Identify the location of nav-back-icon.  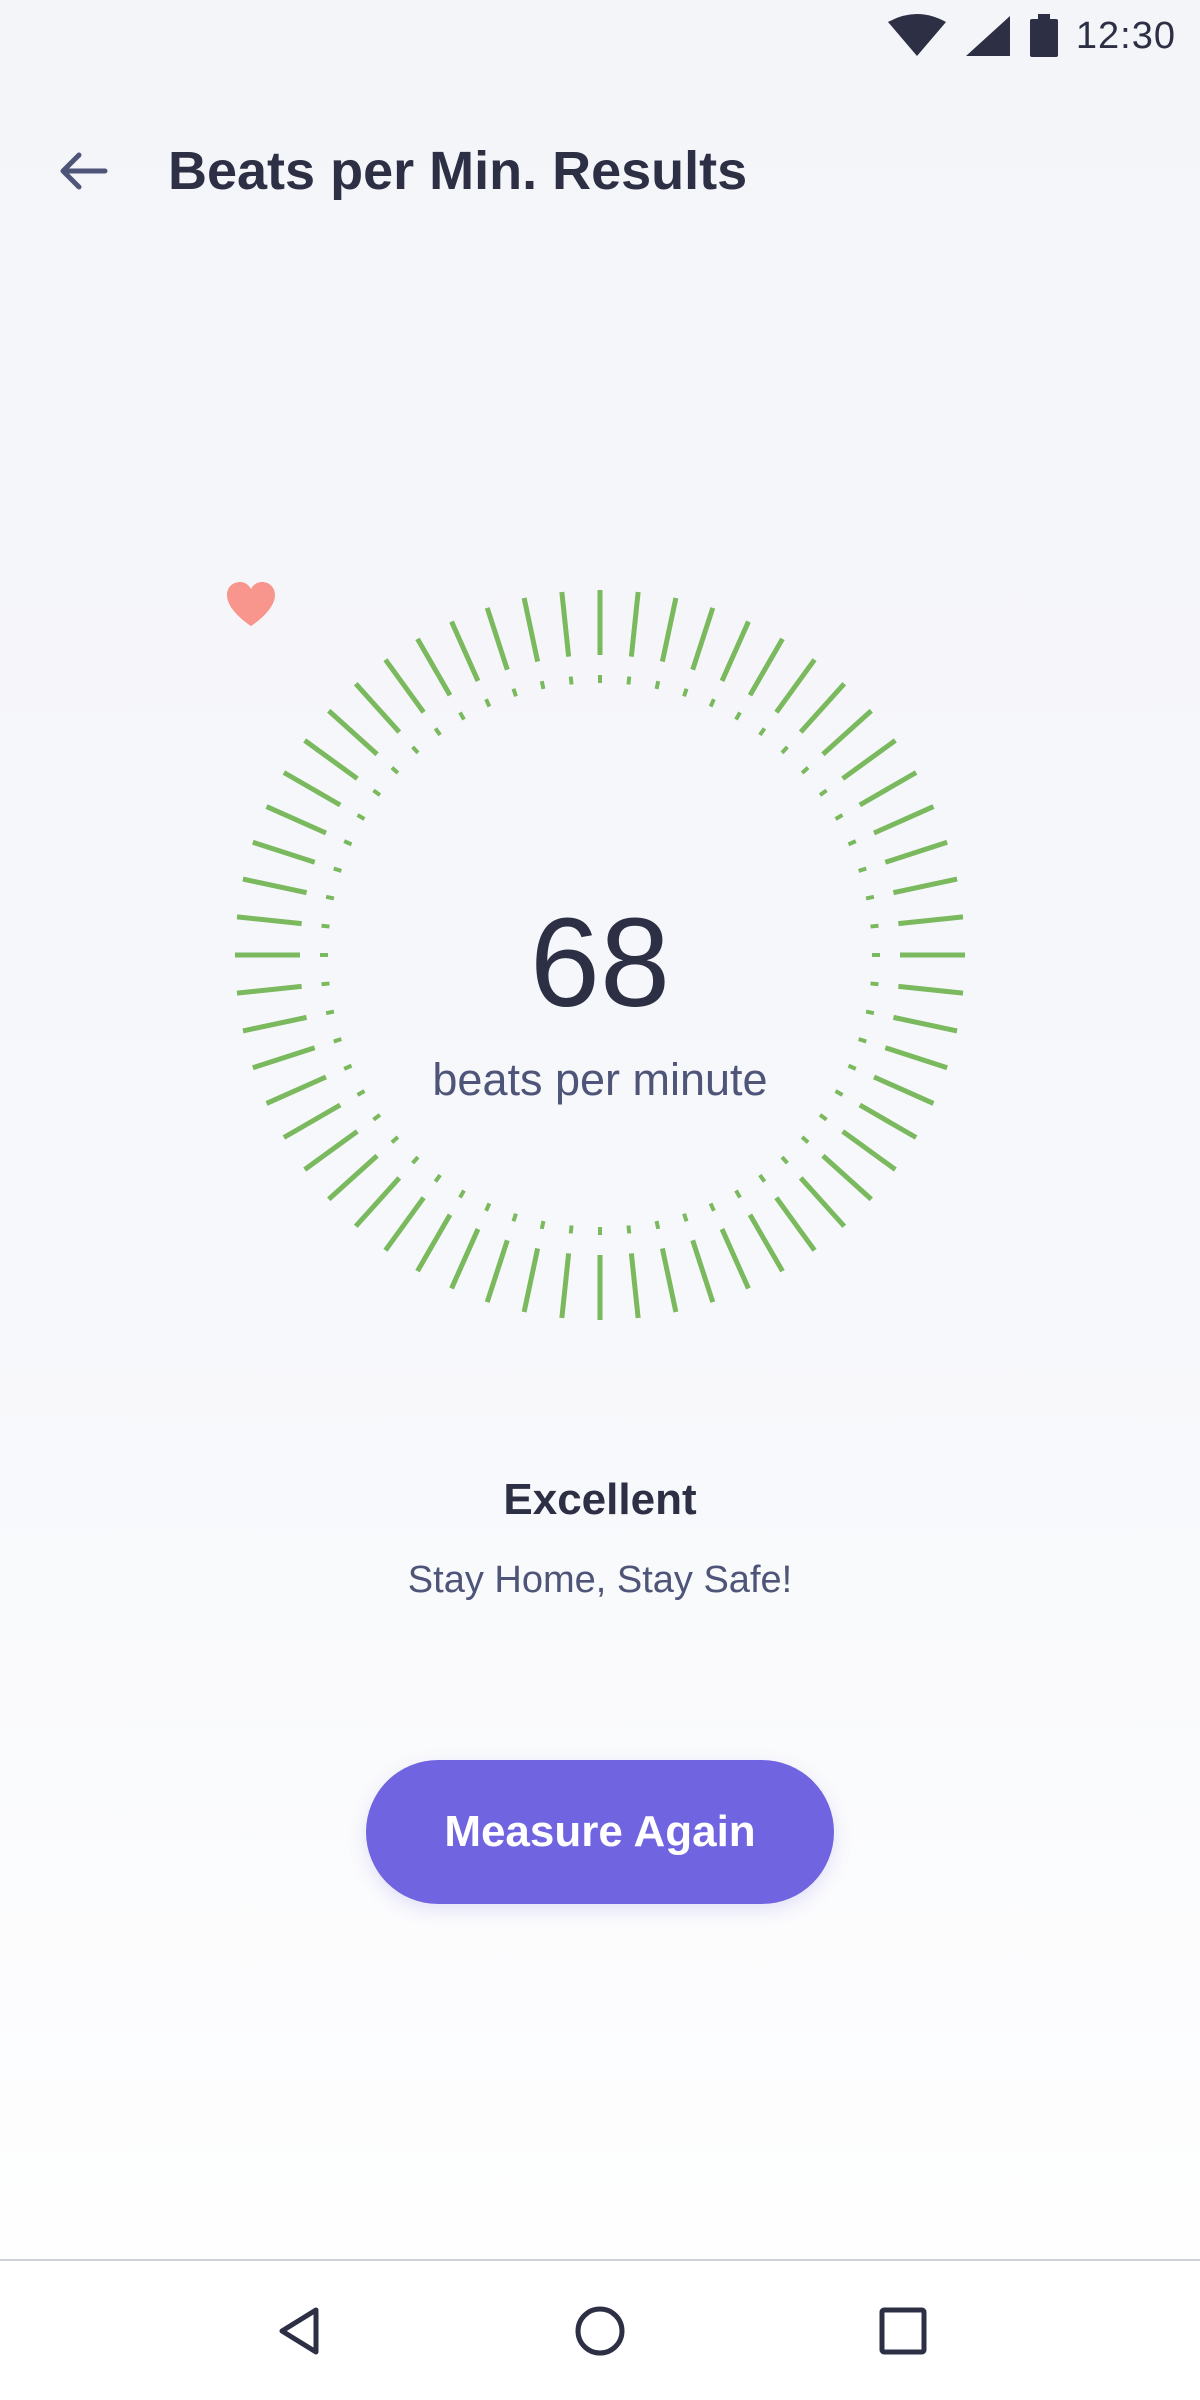
(299, 2331).